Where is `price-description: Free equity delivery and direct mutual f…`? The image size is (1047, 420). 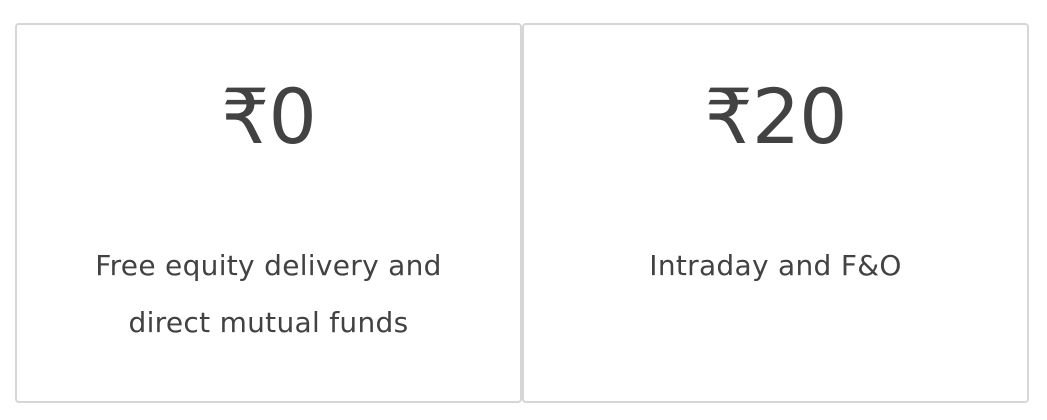
price-description: Free equity delivery and direct mutual f… is located at coordinates (268, 294).